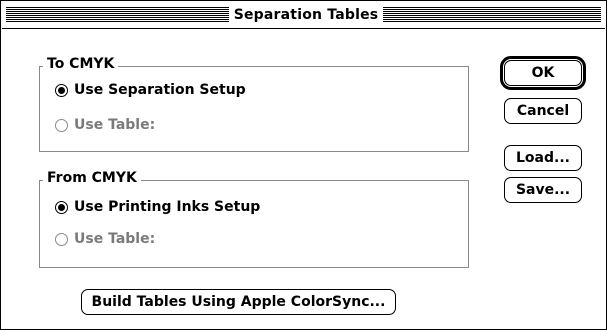 The width and height of the screenshot is (607, 330). I want to click on radio-use-separation-setup: Use Separation Setup, so click(150, 90).